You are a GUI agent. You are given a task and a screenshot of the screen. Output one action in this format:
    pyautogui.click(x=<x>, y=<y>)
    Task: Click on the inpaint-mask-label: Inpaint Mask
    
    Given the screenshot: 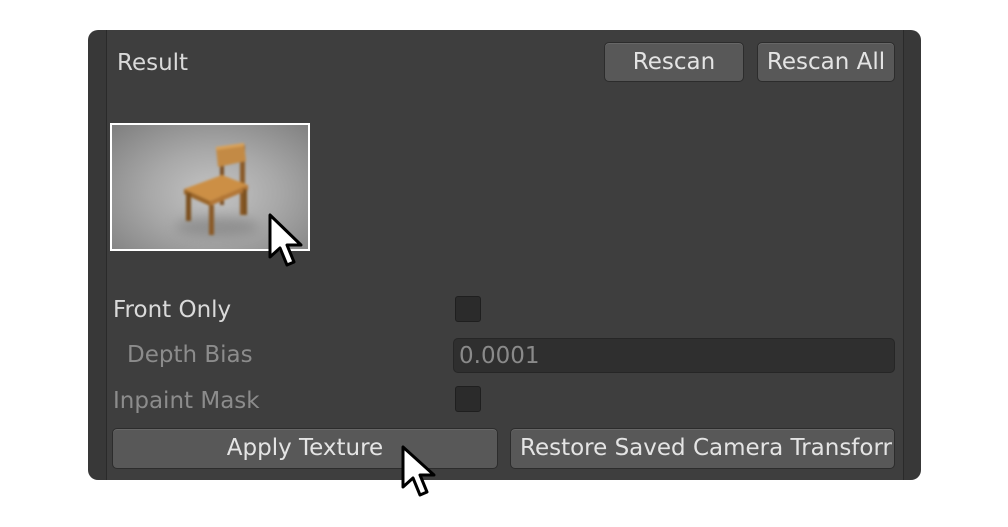 What is the action you would take?
    pyautogui.click(x=186, y=401)
    